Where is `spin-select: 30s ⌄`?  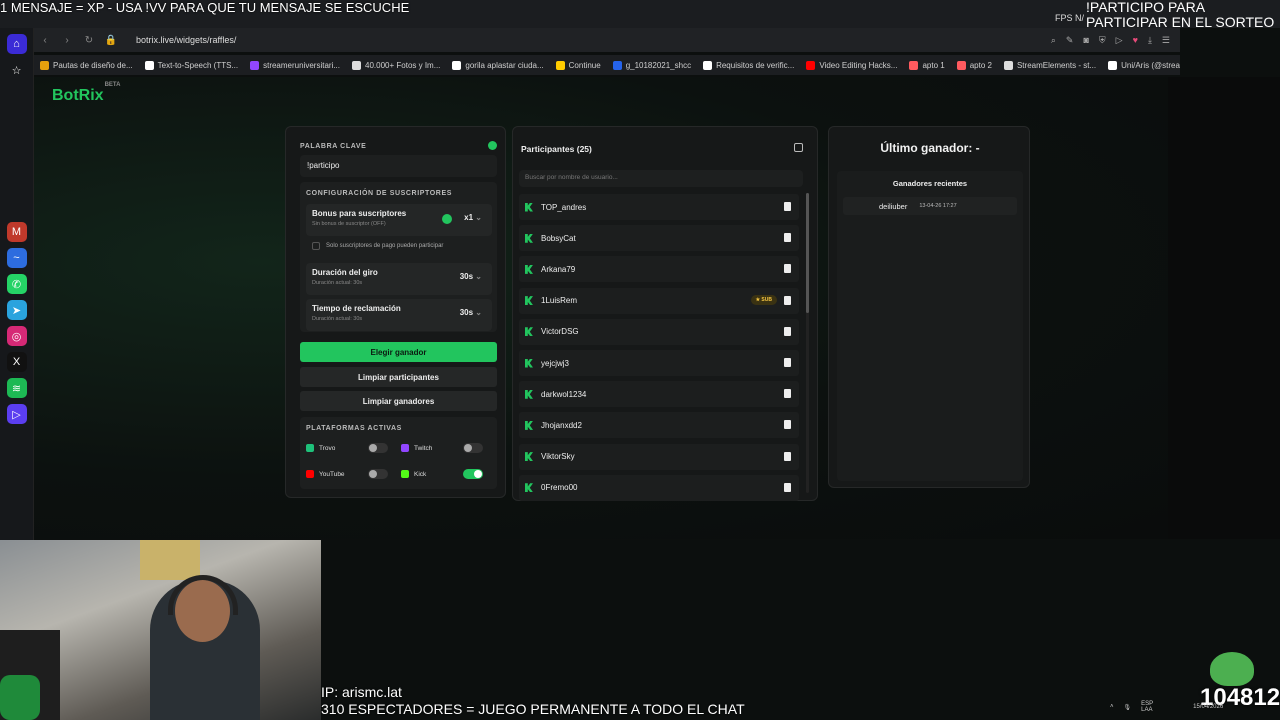
spin-select: 30s ⌄ is located at coordinates (471, 276).